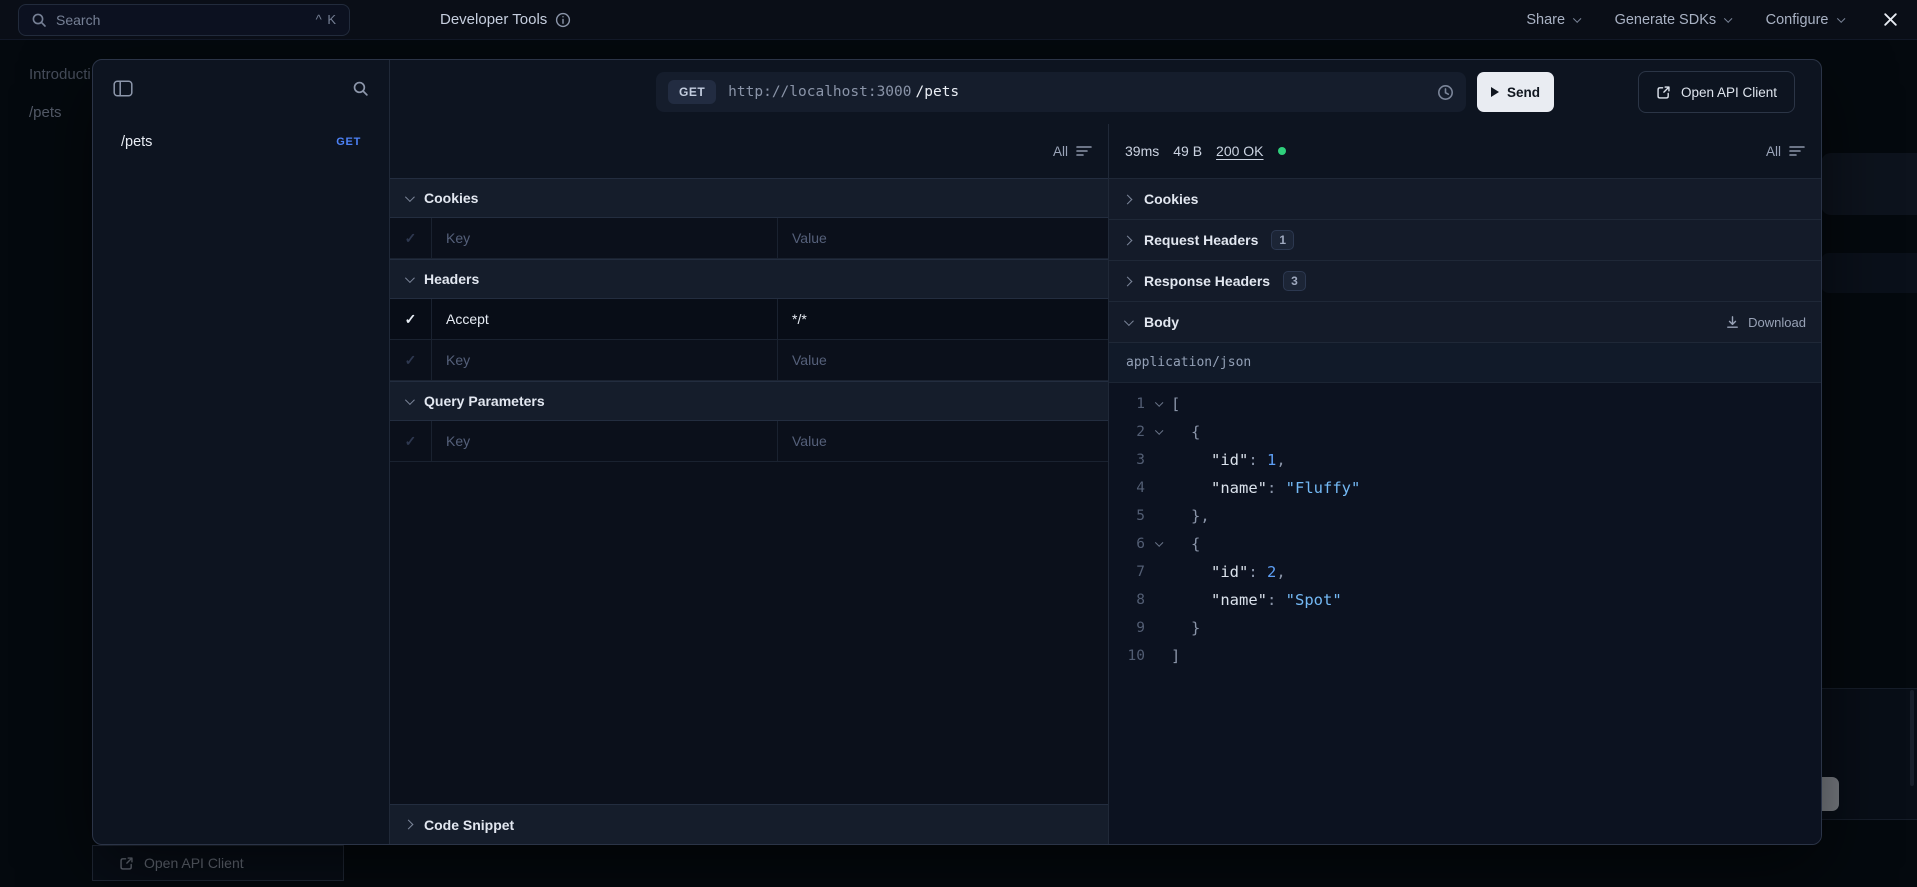 Image resolution: width=1917 pixels, height=887 pixels. I want to click on section-title: Query Parameters, so click(484, 401).